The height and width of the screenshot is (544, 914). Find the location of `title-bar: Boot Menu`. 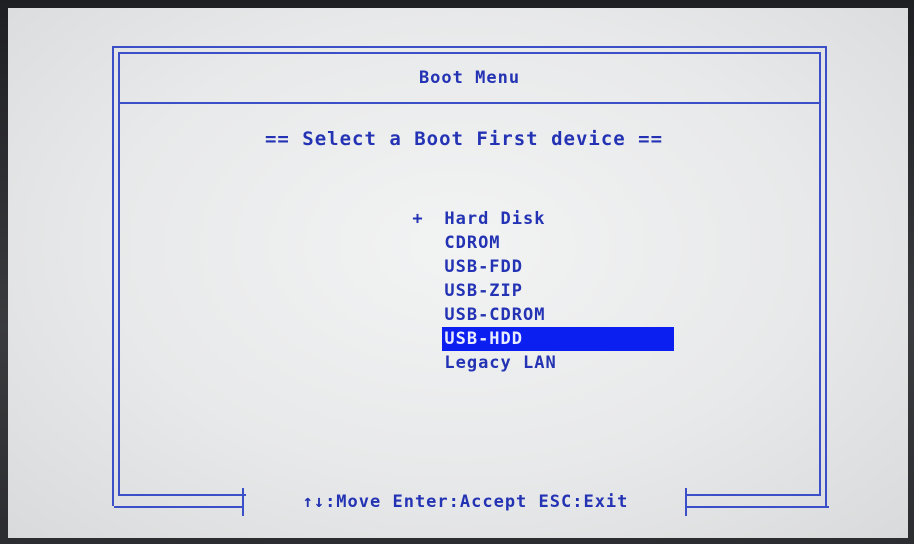

title-bar: Boot Menu is located at coordinates (469, 78).